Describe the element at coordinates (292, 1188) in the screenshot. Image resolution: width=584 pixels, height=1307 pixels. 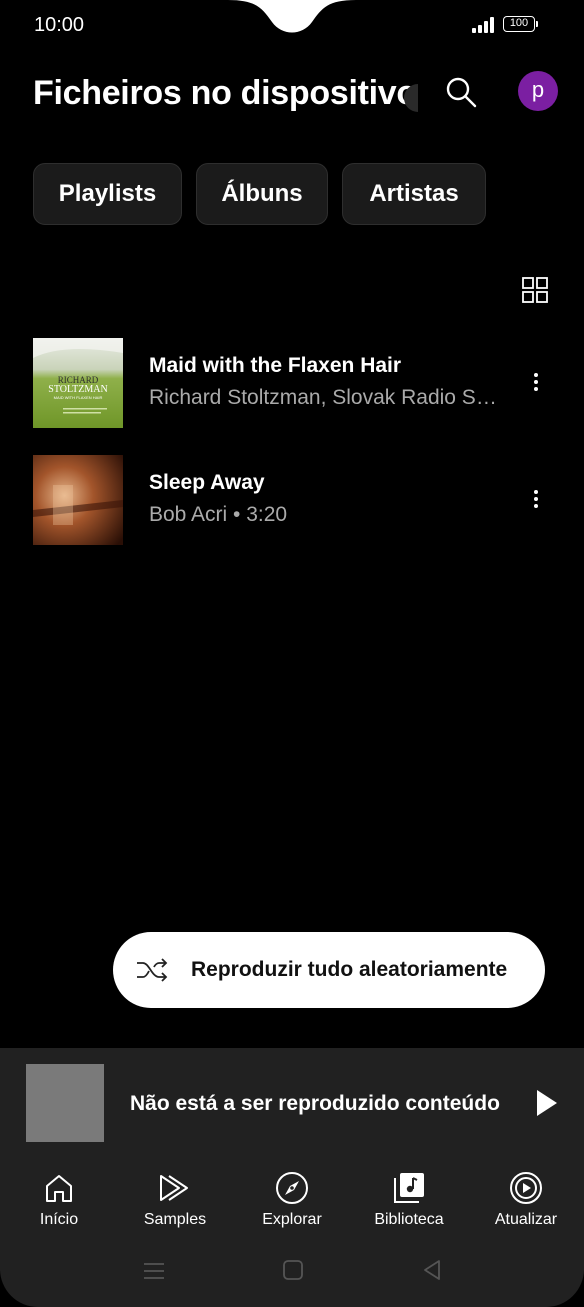
I see `compass-icon` at that location.